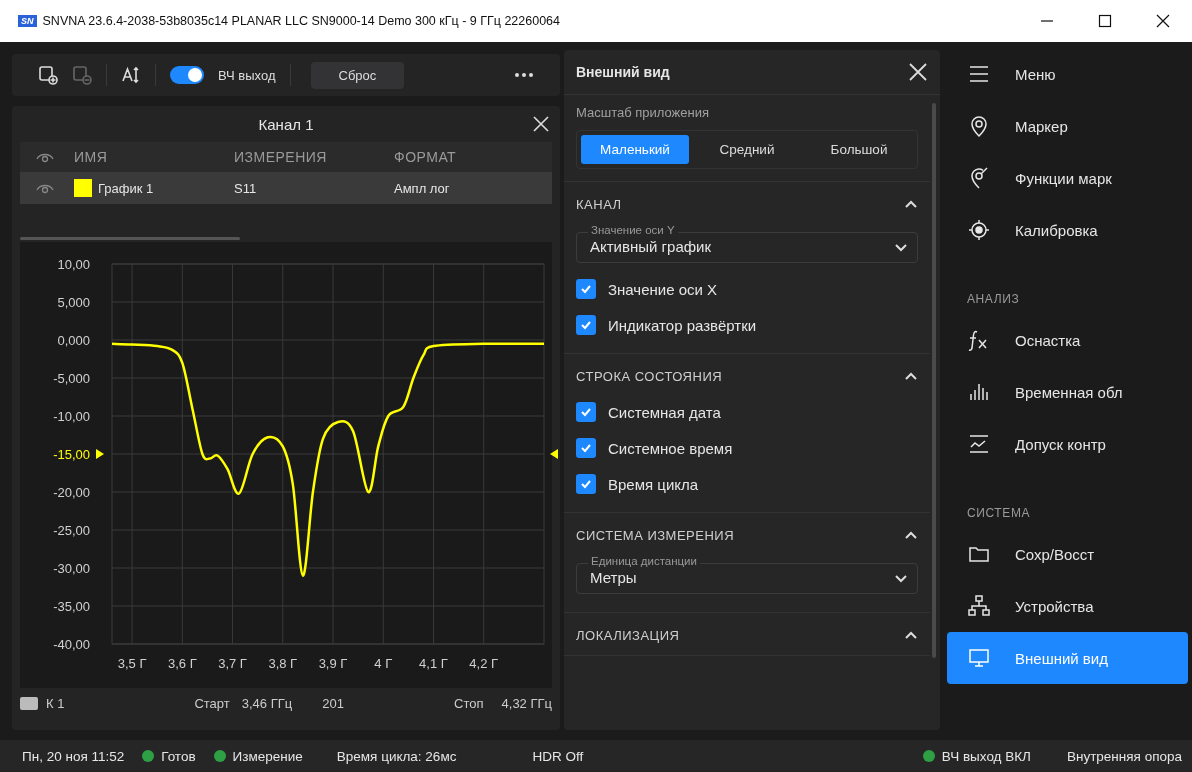 The width and height of the screenshot is (1192, 772). What do you see at coordinates (73, 340) in the screenshot?
I see `y-tick-label: 0,000` at bounding box center [73, 340].